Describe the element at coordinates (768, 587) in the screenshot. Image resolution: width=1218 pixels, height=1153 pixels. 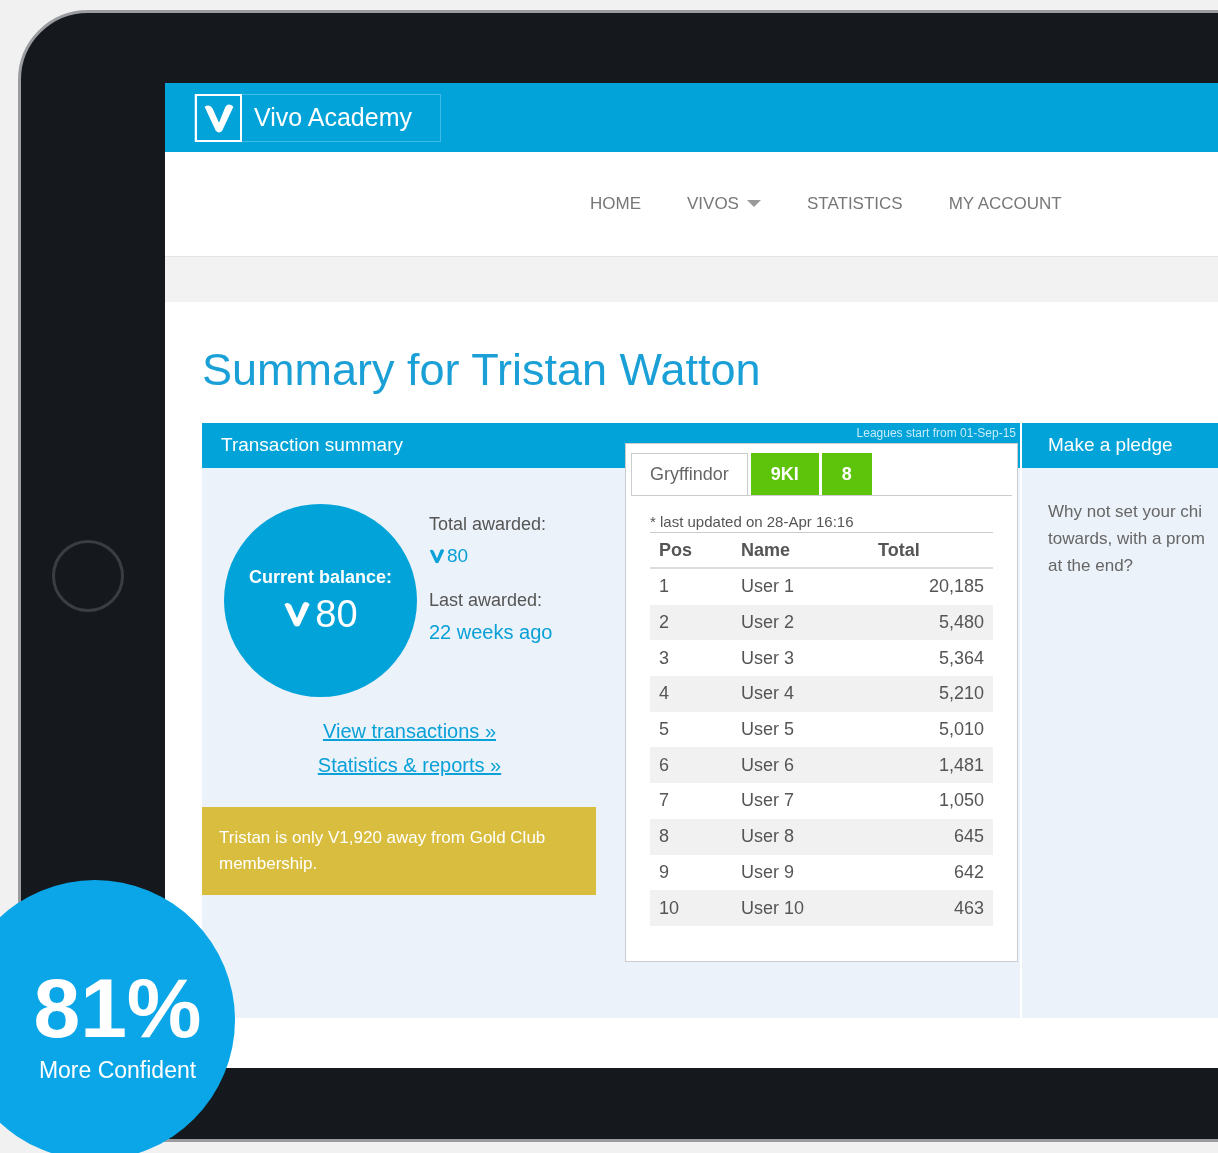
I see `table-cell-text: User 1` at that location.